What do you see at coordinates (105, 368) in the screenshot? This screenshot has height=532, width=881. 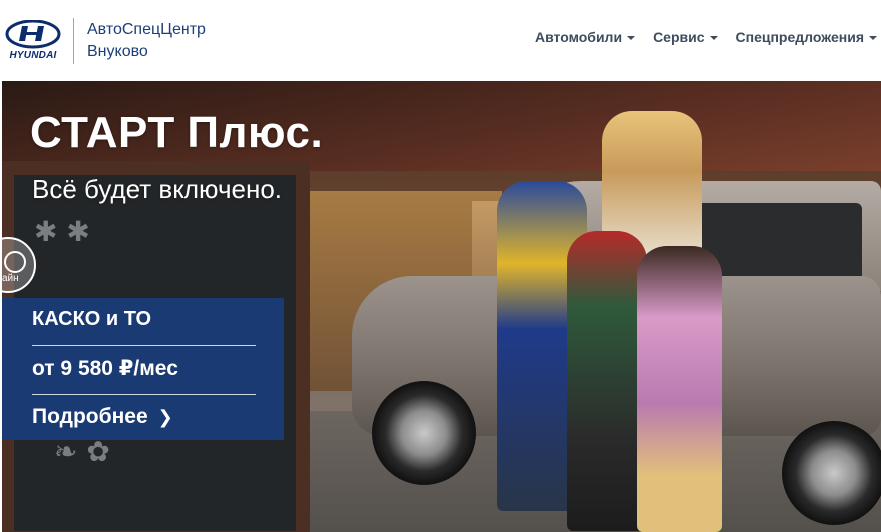 I see `promo-price: от 9 580 ₽/мес` at bounding box center [105, 368].